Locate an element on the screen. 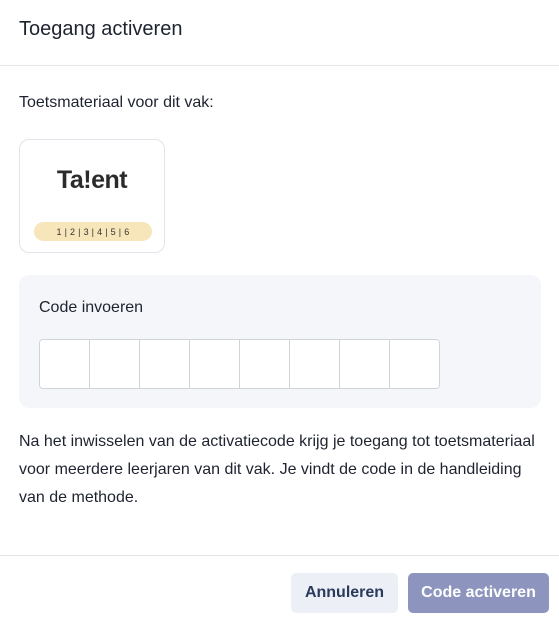 Image resolution: width=559 pixels, height=622 pixels. material-label: Toetsmateriaal voor dit vak: is located at coordinates (116, 102).